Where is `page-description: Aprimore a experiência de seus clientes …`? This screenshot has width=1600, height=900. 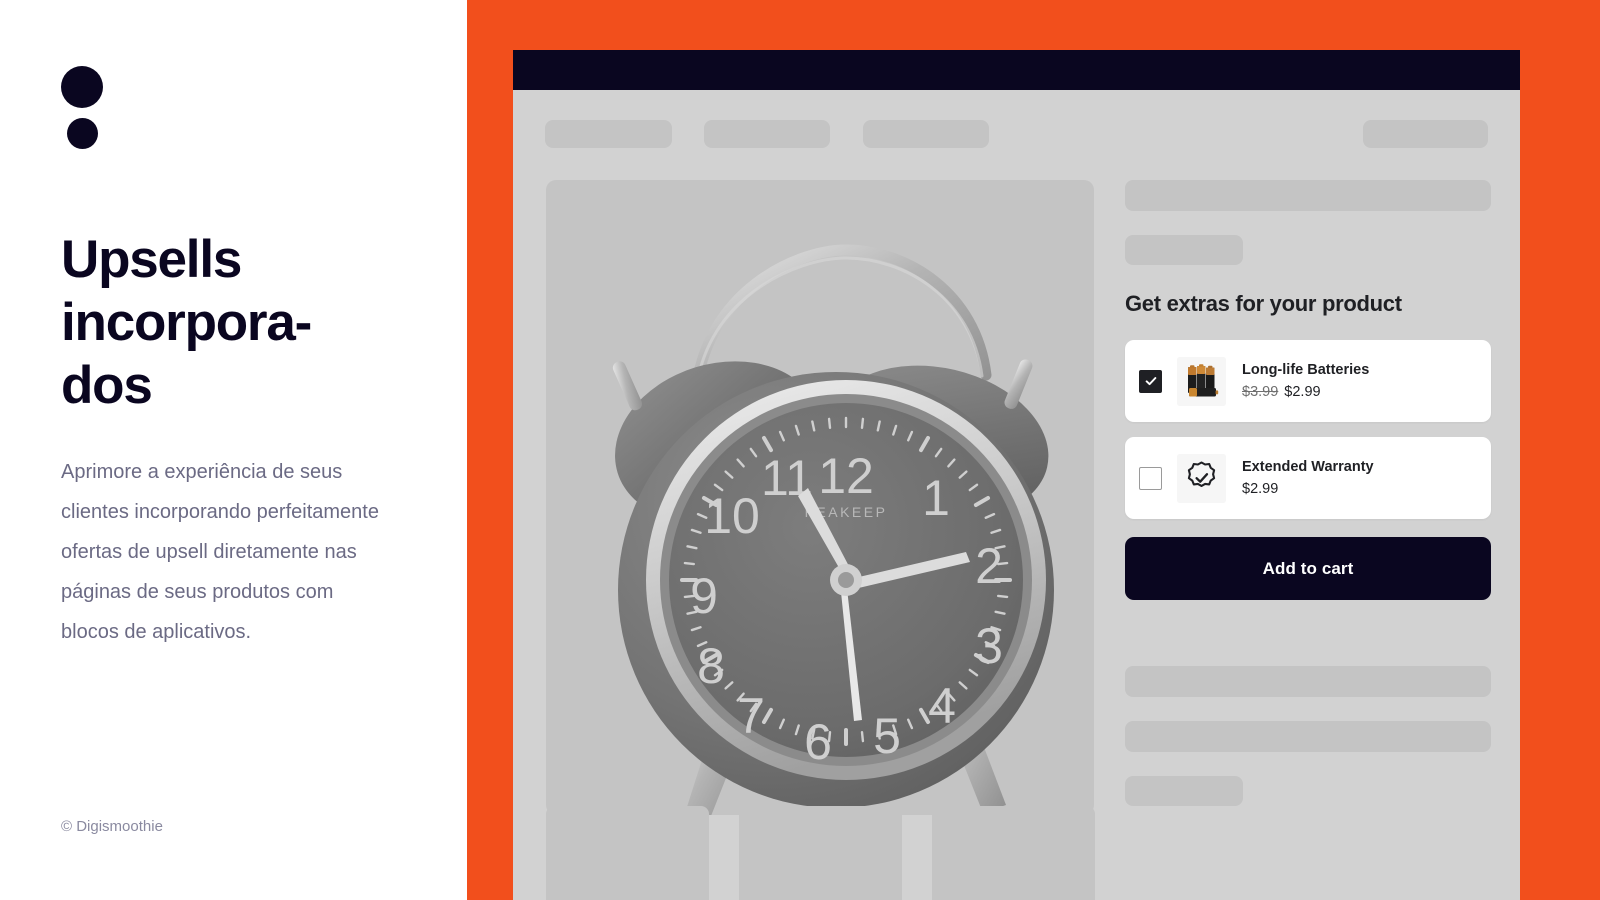 page-description: Aprimore a experiência de seus clientes … is located at coordinates (220, 552).